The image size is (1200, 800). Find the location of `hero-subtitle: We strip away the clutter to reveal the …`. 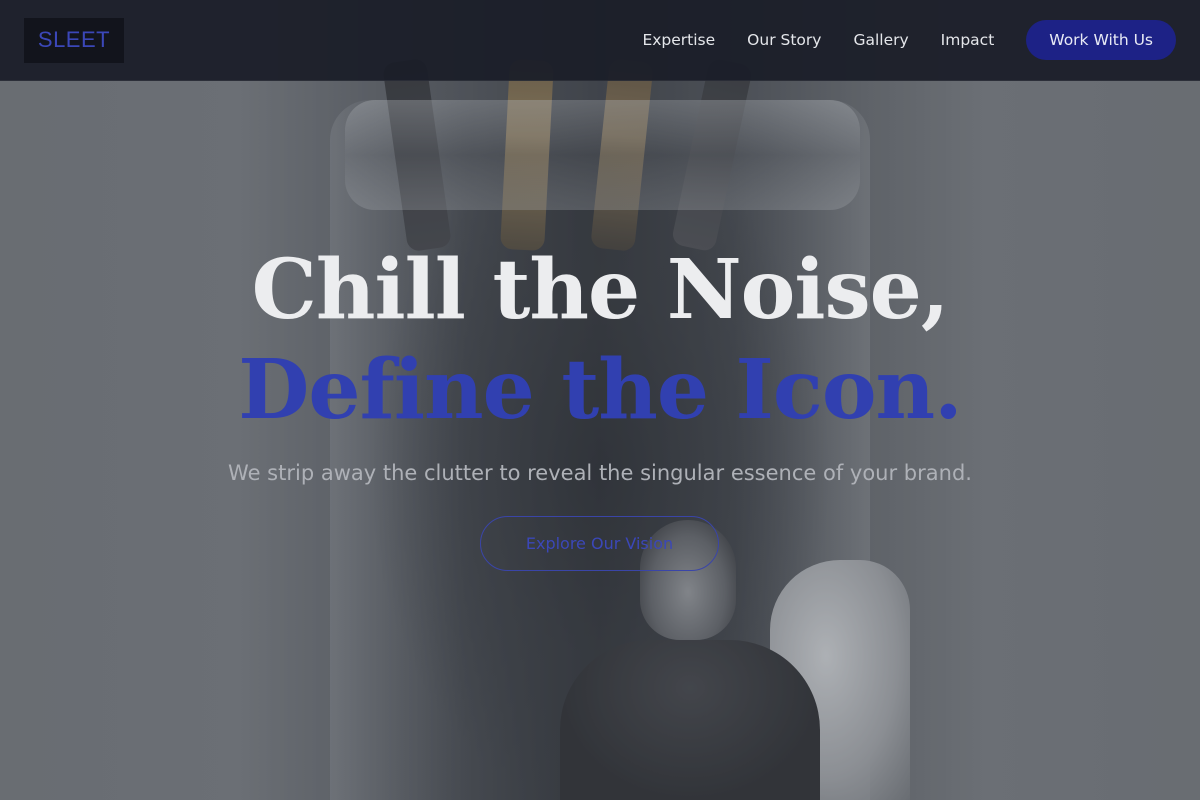

hero-subtitle: We strip away the clutter to reveal the … is located at coordinates (600, 473).